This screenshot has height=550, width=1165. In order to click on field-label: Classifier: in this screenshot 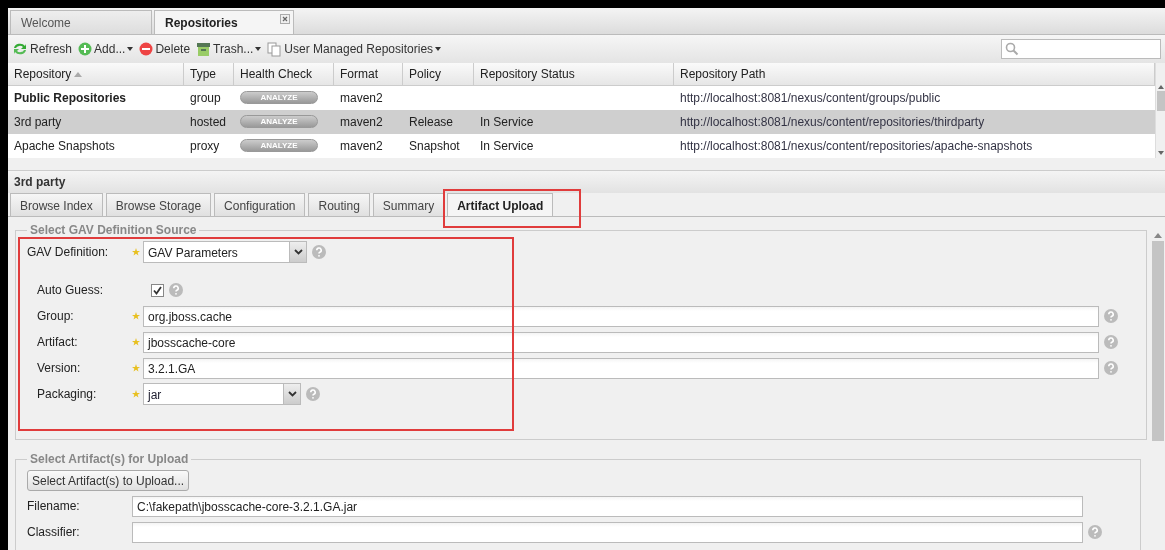, I will do `click(54, 532)`.